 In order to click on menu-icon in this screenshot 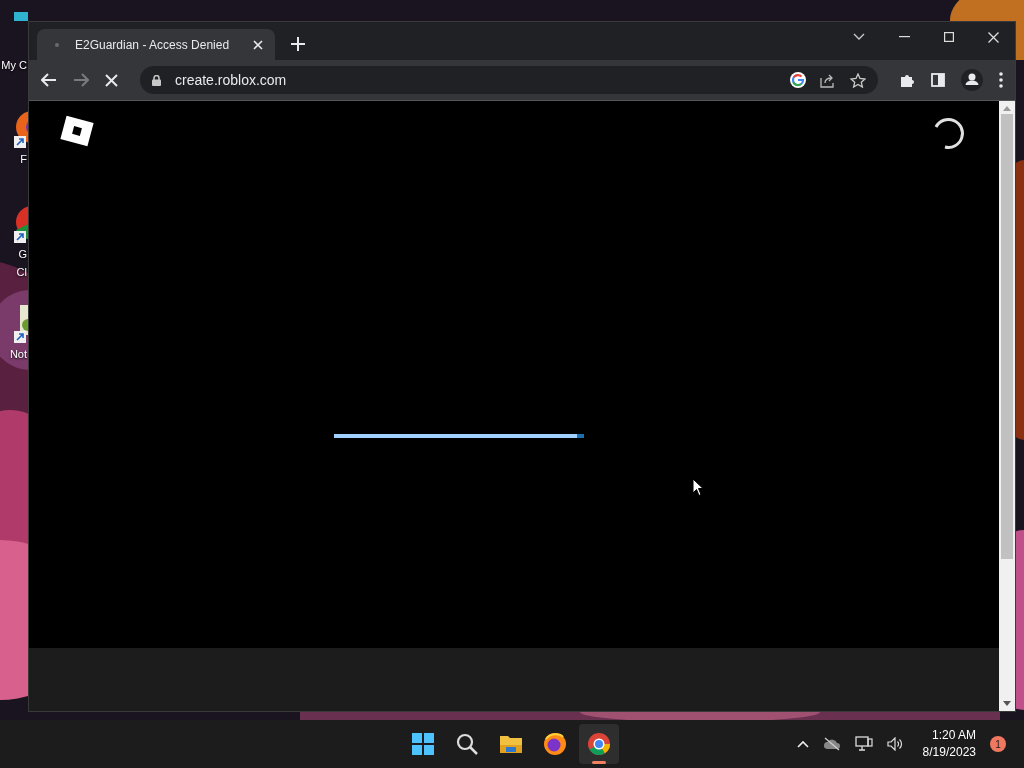, I will do `click(1001, 80)`.